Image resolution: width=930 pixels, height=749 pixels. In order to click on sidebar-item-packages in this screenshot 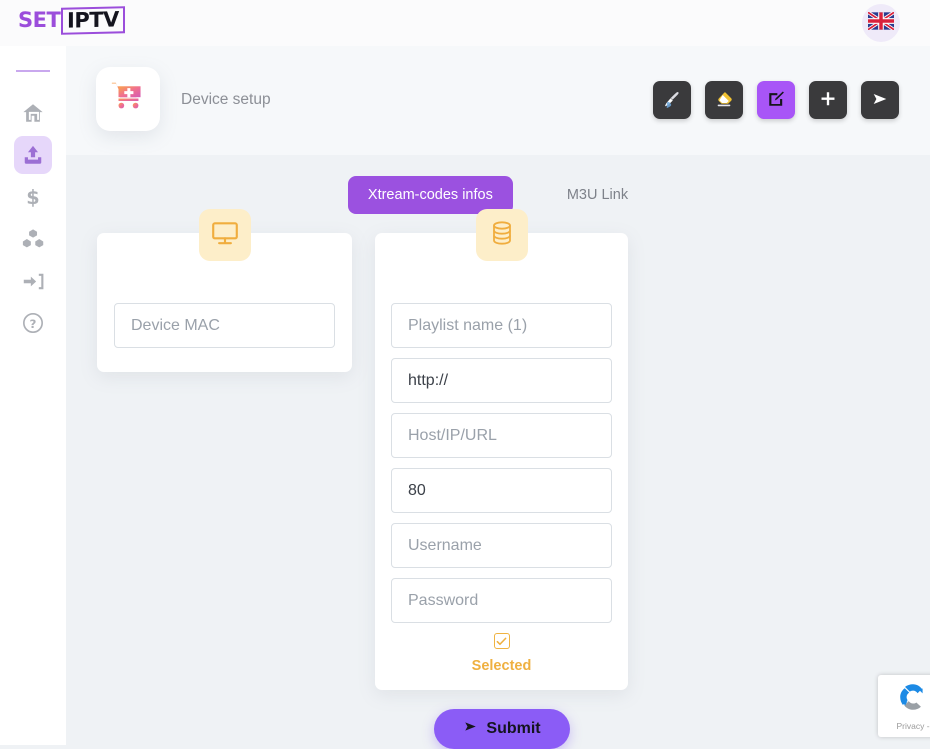, I will do `click(33, 239)`.